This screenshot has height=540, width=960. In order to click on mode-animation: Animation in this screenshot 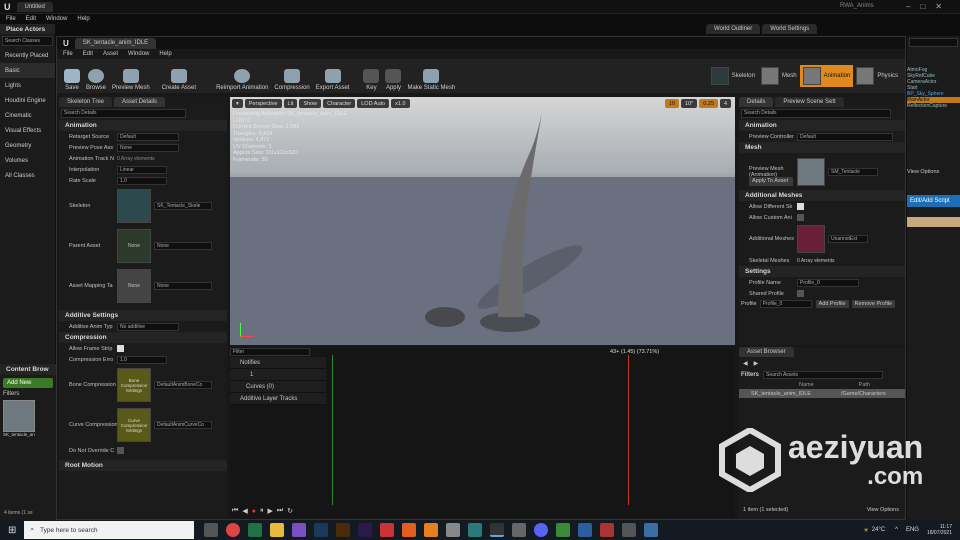, I will do `click(826, 76)`.